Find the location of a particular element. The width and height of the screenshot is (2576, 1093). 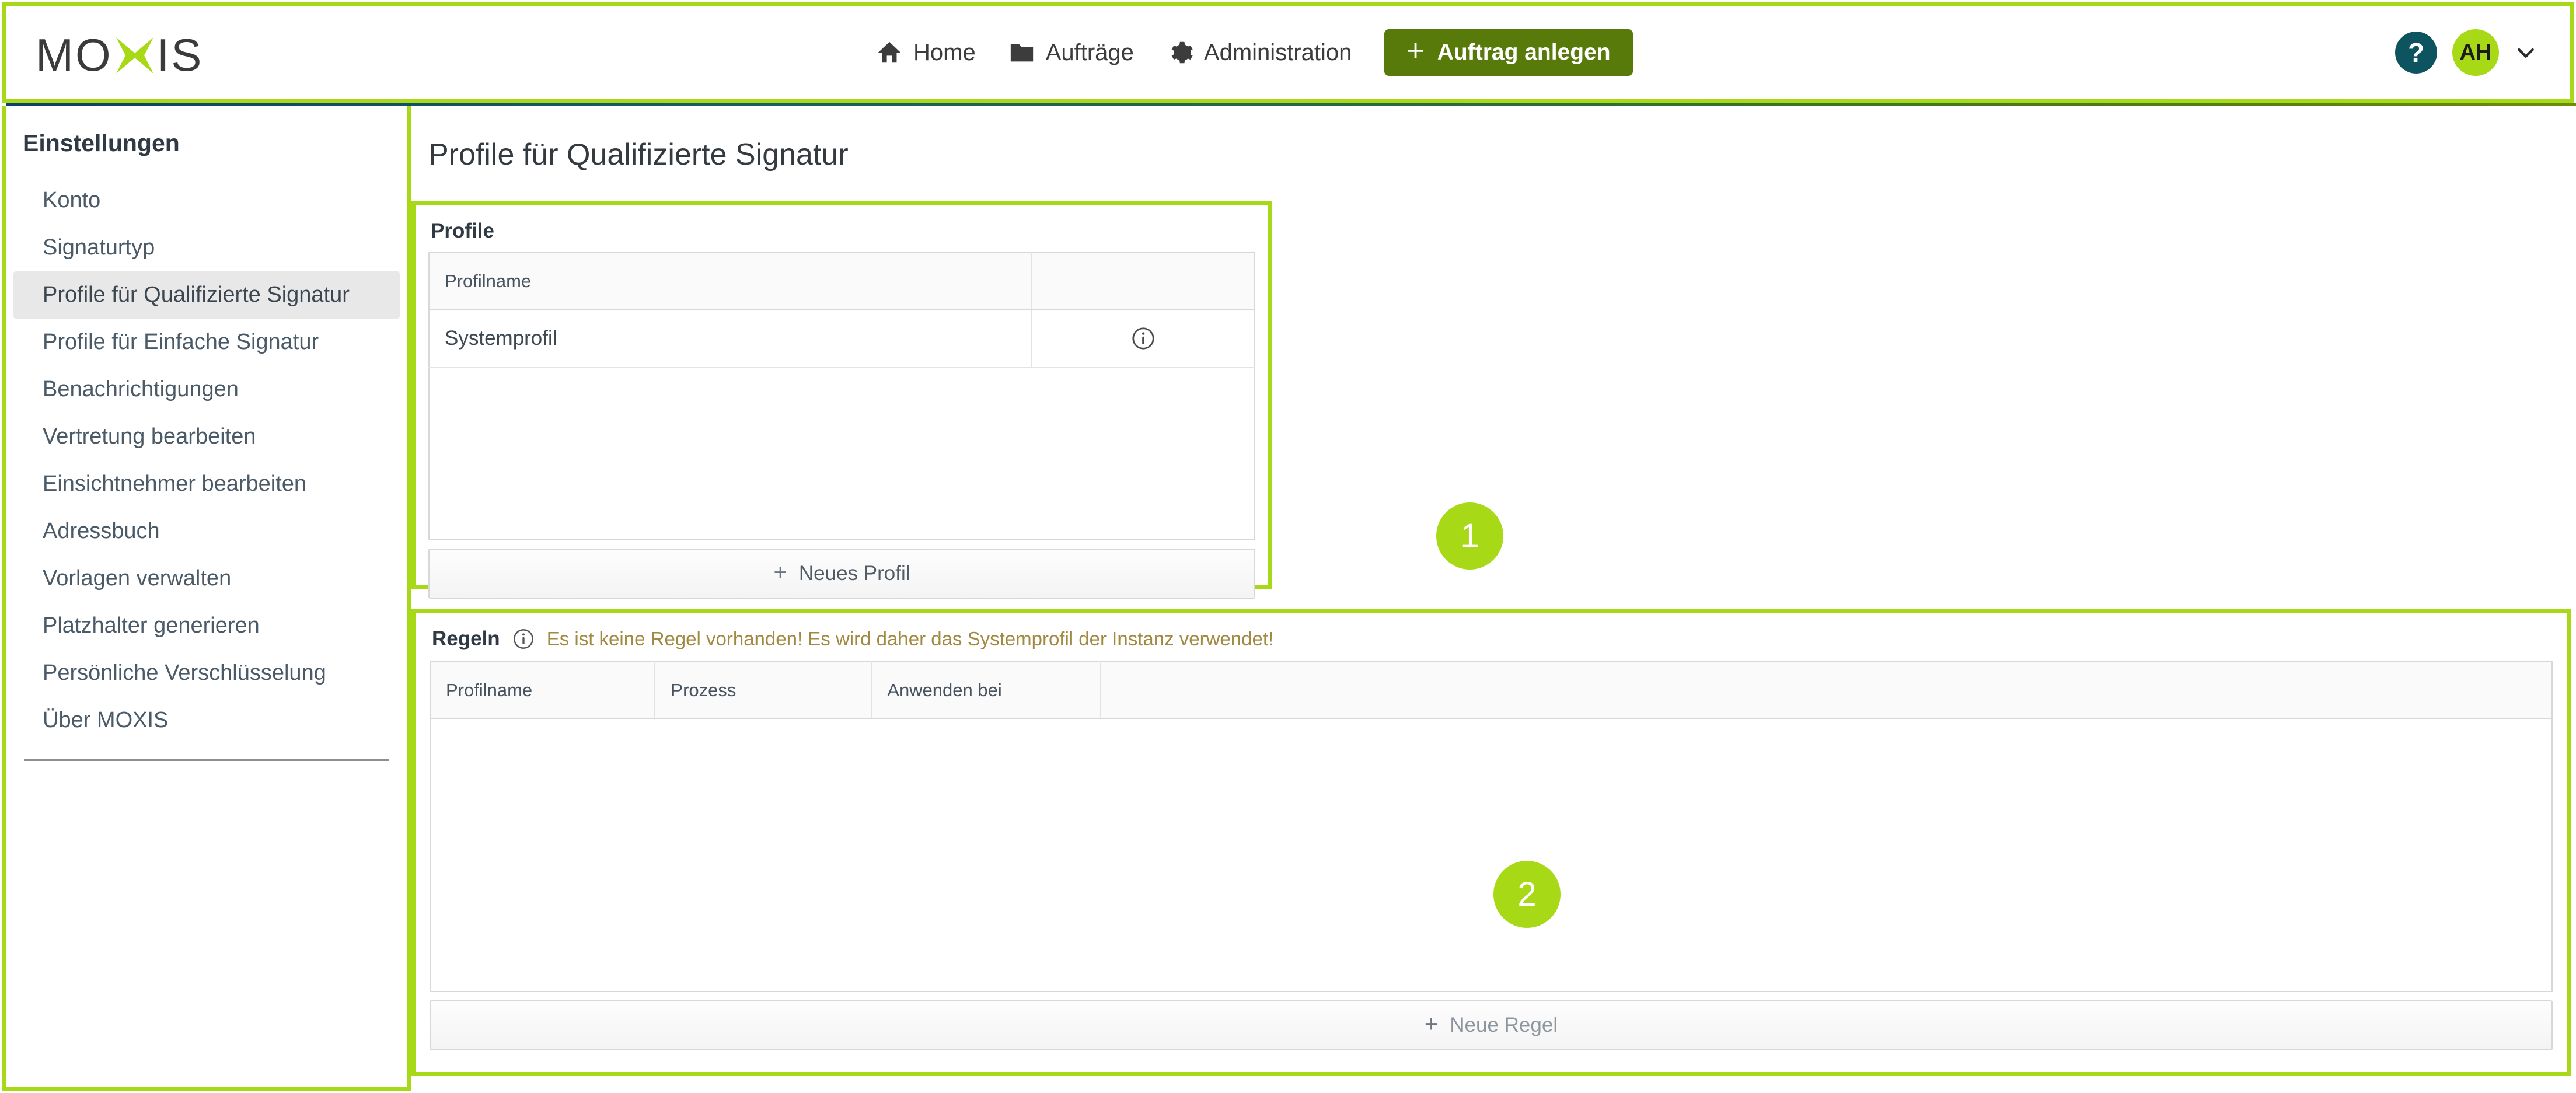

column-header-anwenden-bei: Anwenden bei is located at coordinates (986, 690).